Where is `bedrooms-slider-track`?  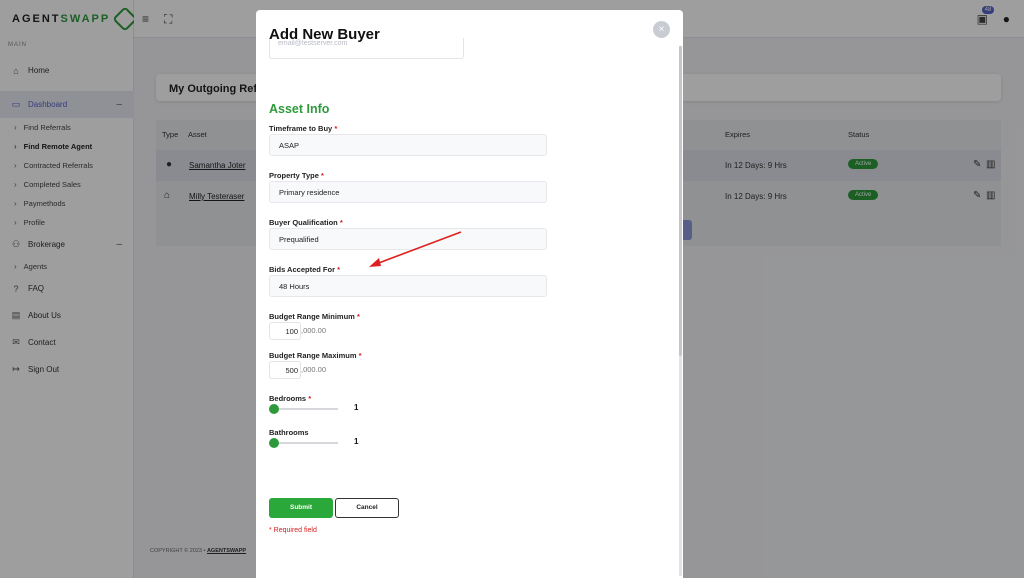
bedrooms-slider-track is located at coordinates (305, 409).